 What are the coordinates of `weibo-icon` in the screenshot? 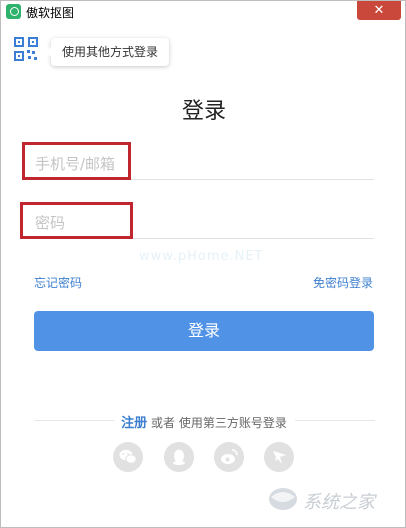 It's located at (229, 456).